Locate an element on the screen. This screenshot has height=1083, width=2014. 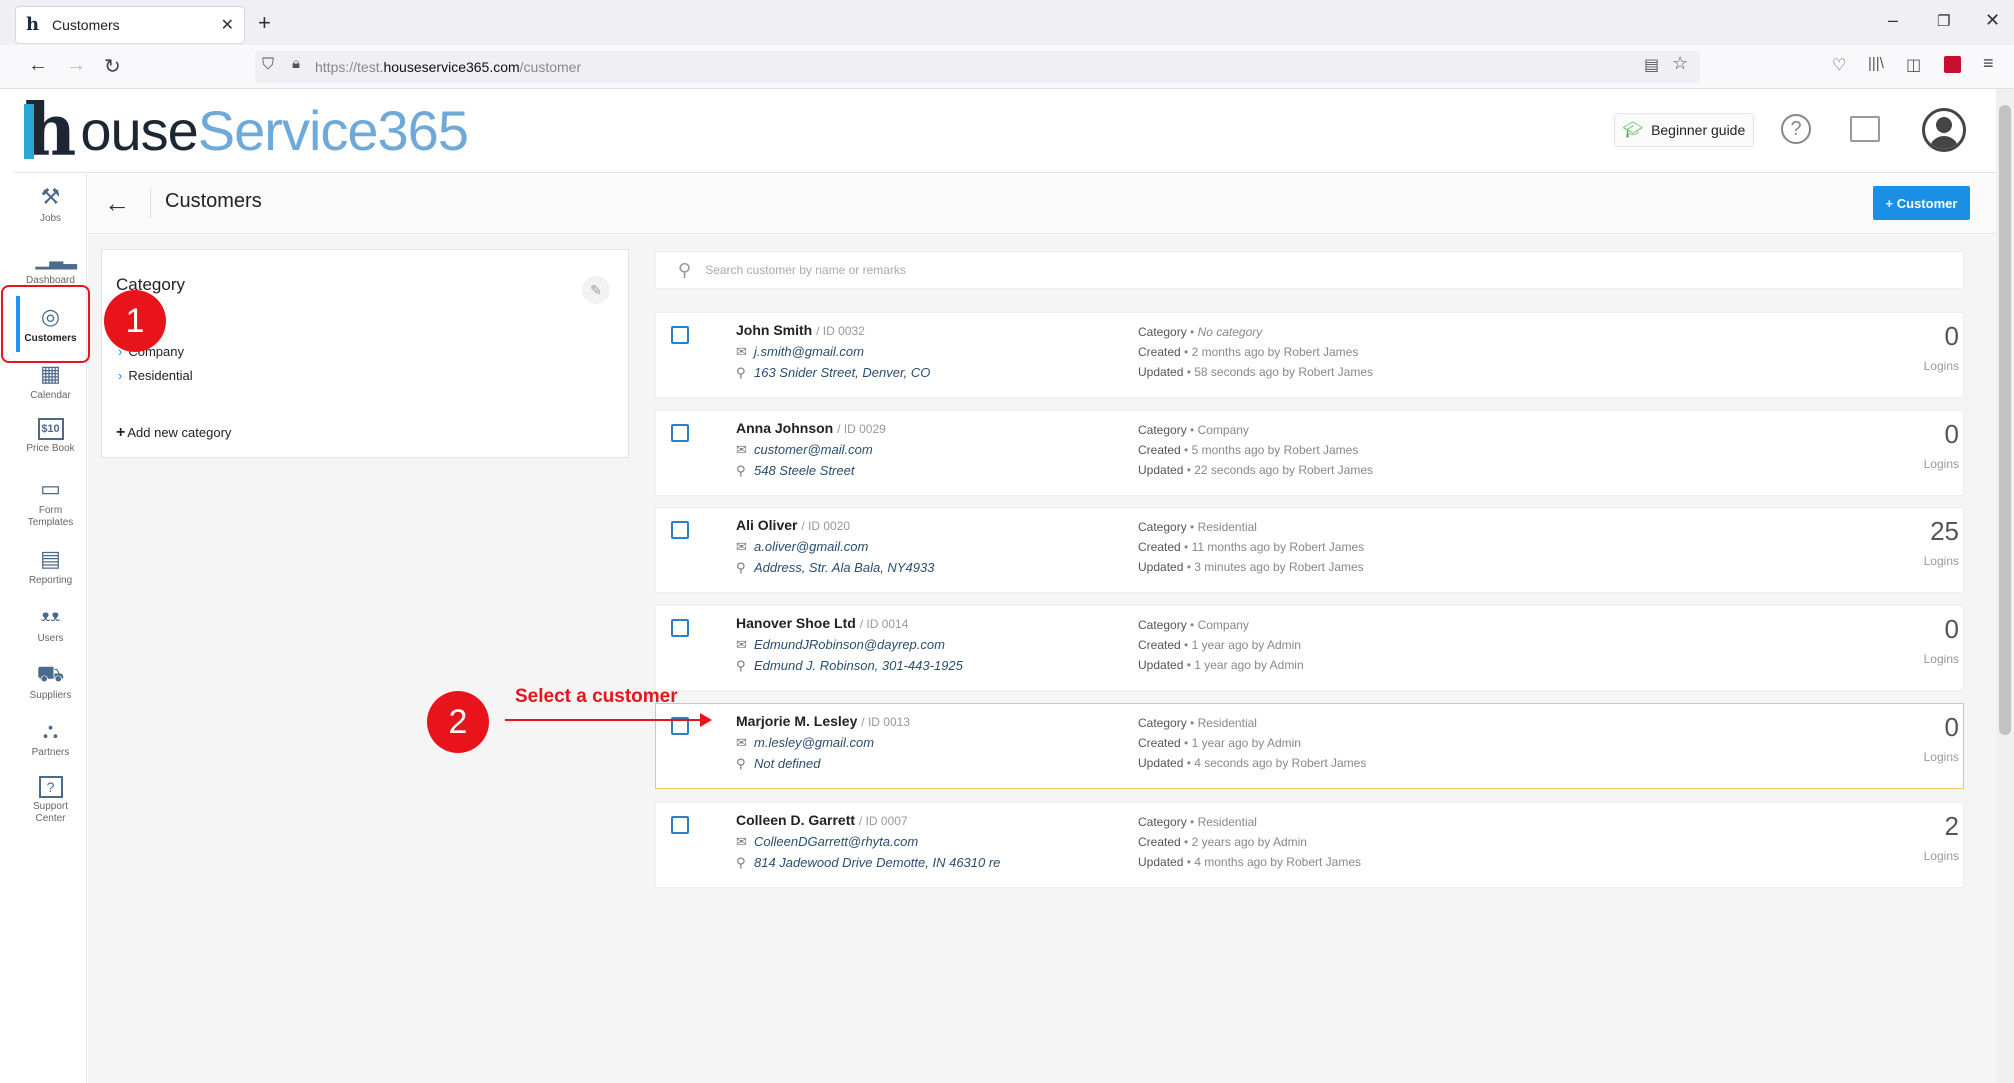
customer-email: ✉ ColleenDGarrett@rhyta.com is located at coordinates (827, 842).